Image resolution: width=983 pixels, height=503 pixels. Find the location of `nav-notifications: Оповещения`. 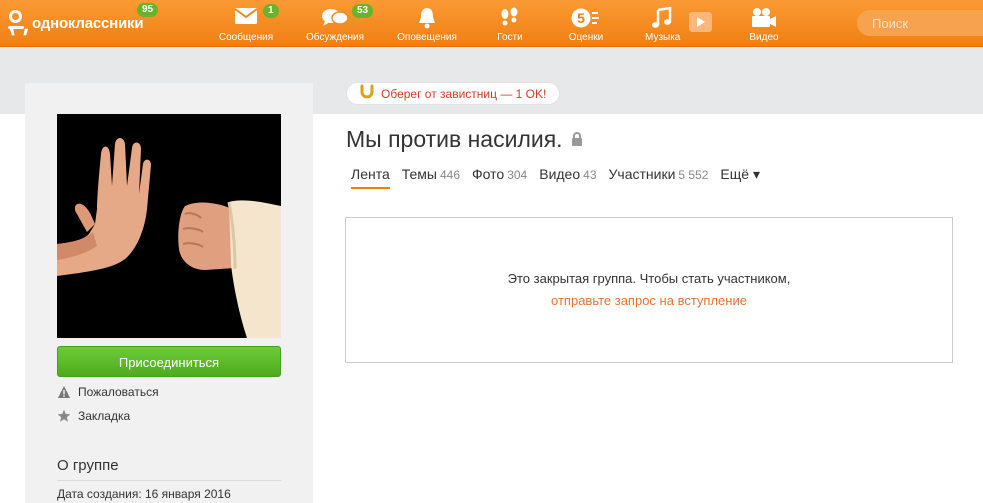

nav-notifications: Оповещения is located at coordinates (427, 23).